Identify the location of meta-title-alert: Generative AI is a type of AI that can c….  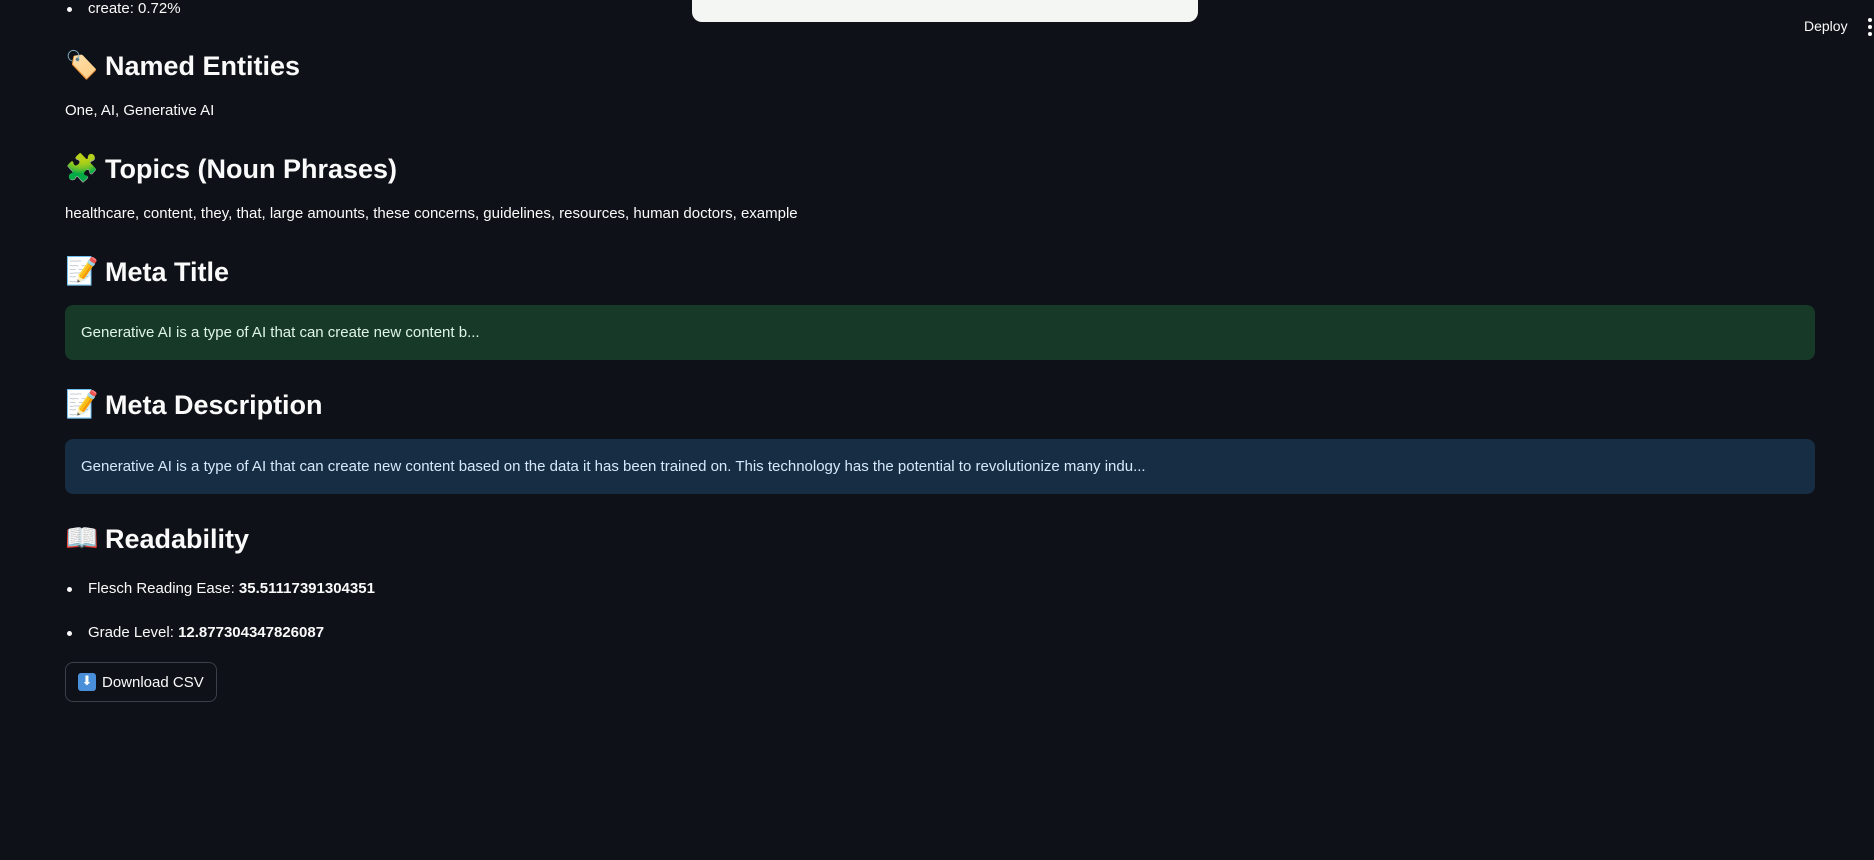
(940, 332).